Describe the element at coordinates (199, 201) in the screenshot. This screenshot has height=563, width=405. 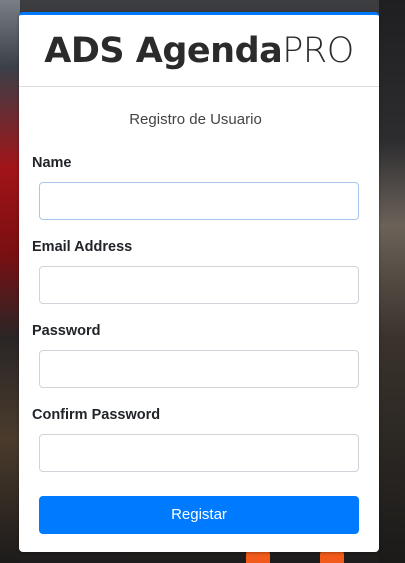
I see `name-input` at that location.